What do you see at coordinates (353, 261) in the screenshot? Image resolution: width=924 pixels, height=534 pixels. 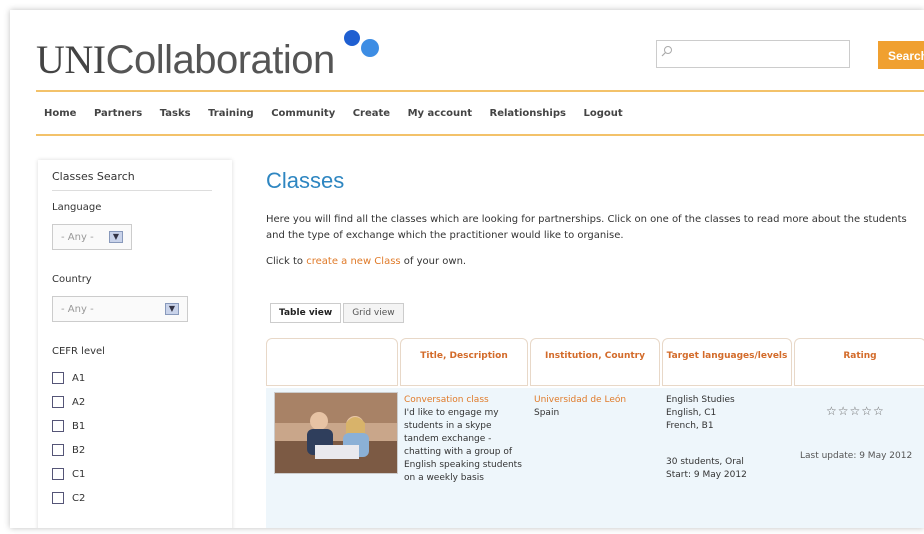 I see `create-class-link: create a new Class` at bounding box center [353, 261].